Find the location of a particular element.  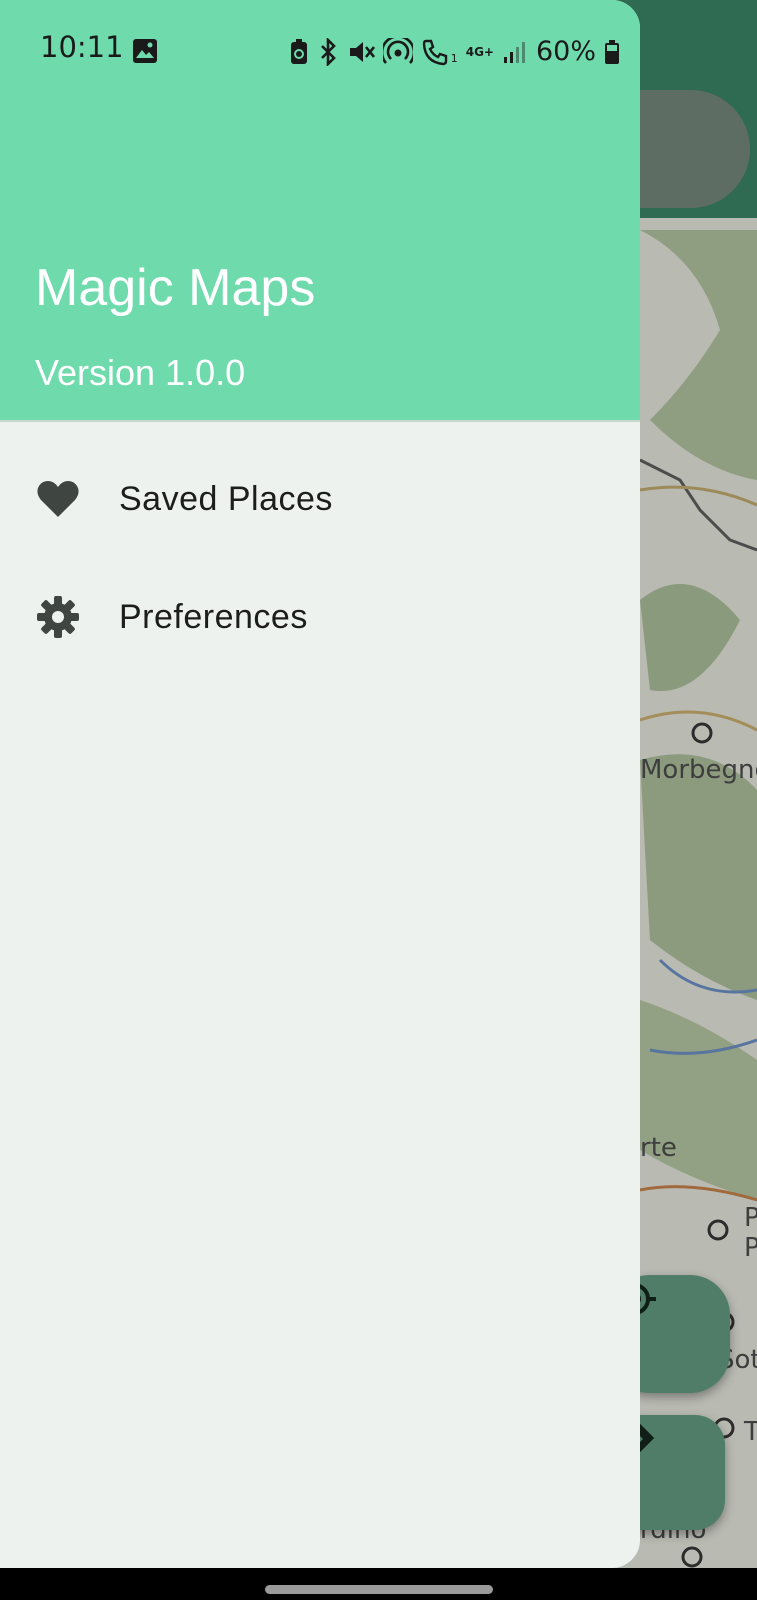

mute-icon is located at coordinates (362, 51).